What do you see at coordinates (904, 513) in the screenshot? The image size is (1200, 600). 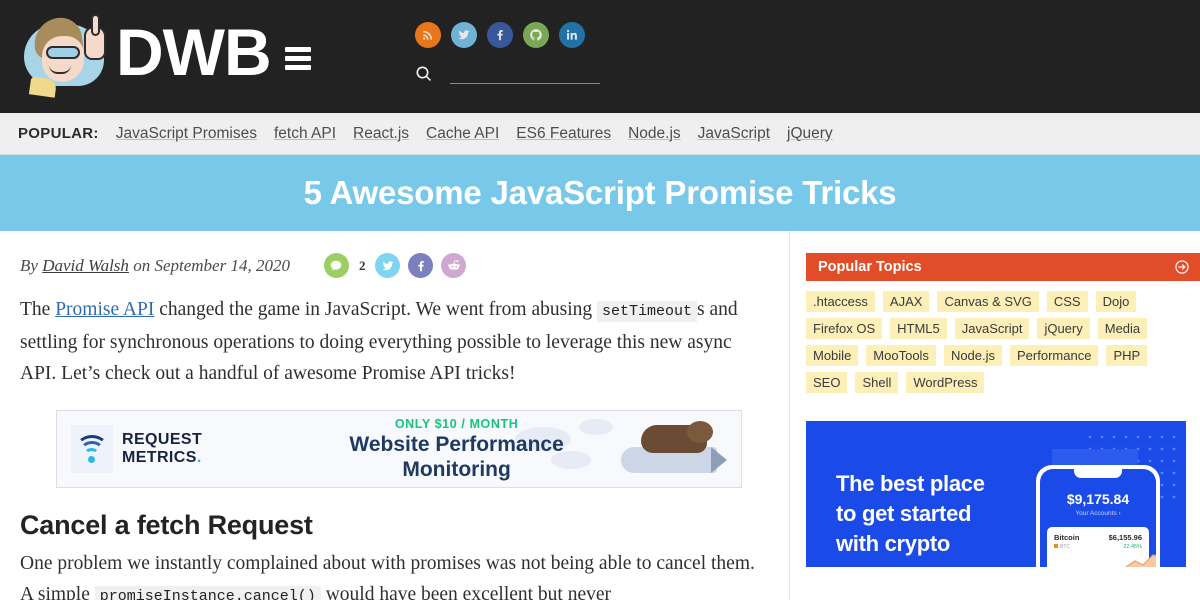 I see `crypto-line-2: to get started` at bounding box center [904, 513].